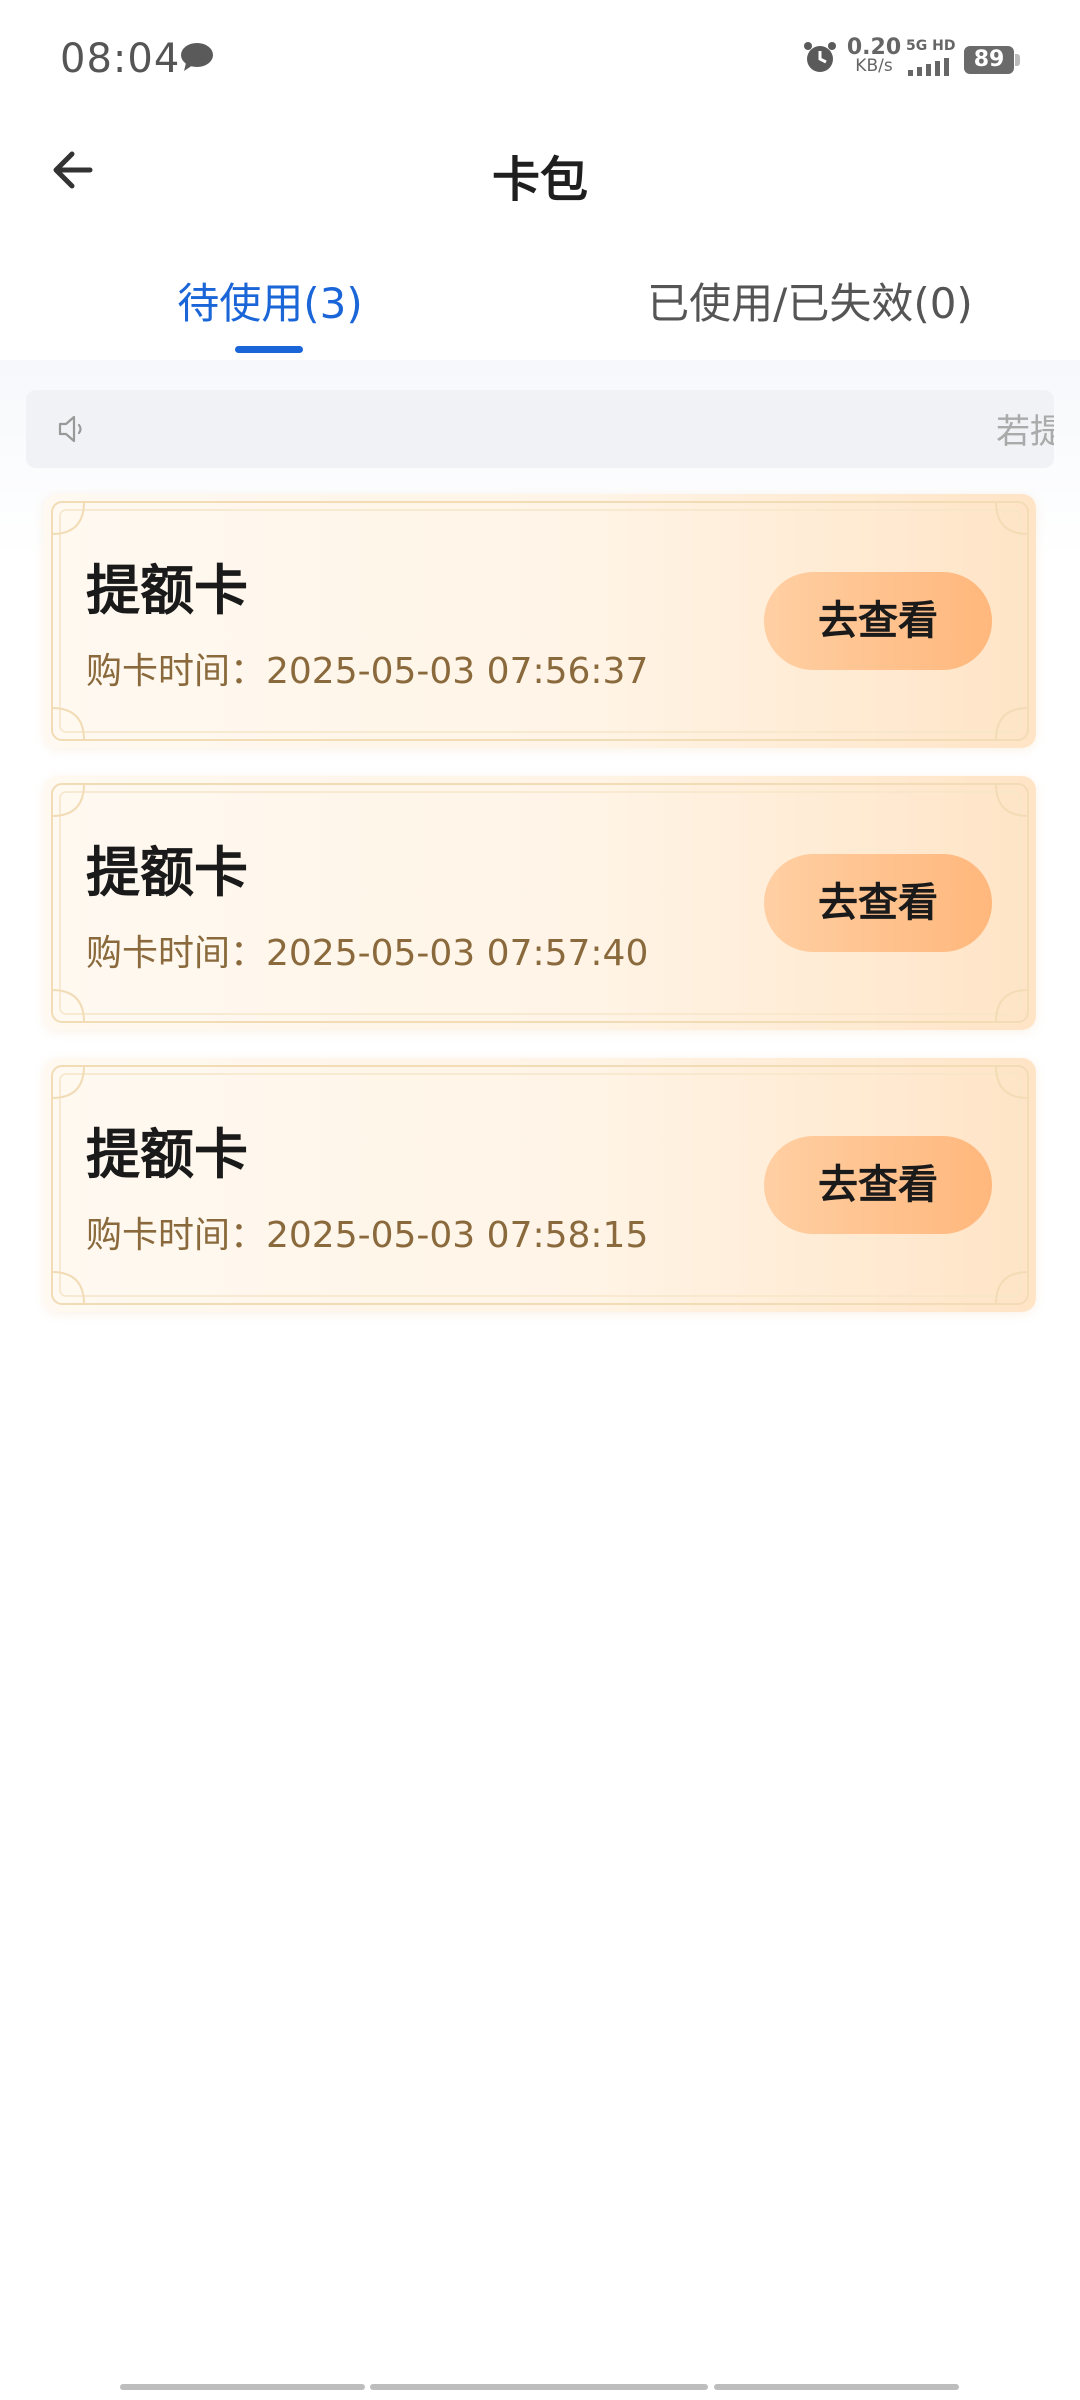 Image resolution: width=1080 pixels, height=2400 pixels. I want to click on tab-used-expired: 已使用/已失效(0), so click(810, 300).